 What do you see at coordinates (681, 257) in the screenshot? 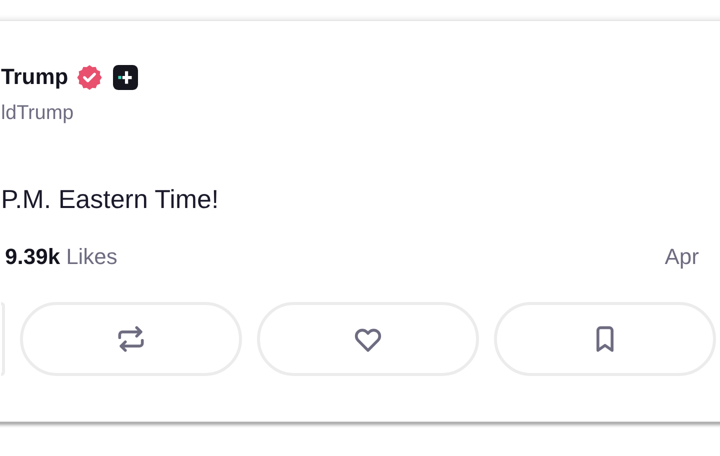
I see `post-date: Apr` at bounding box center [681, 257].